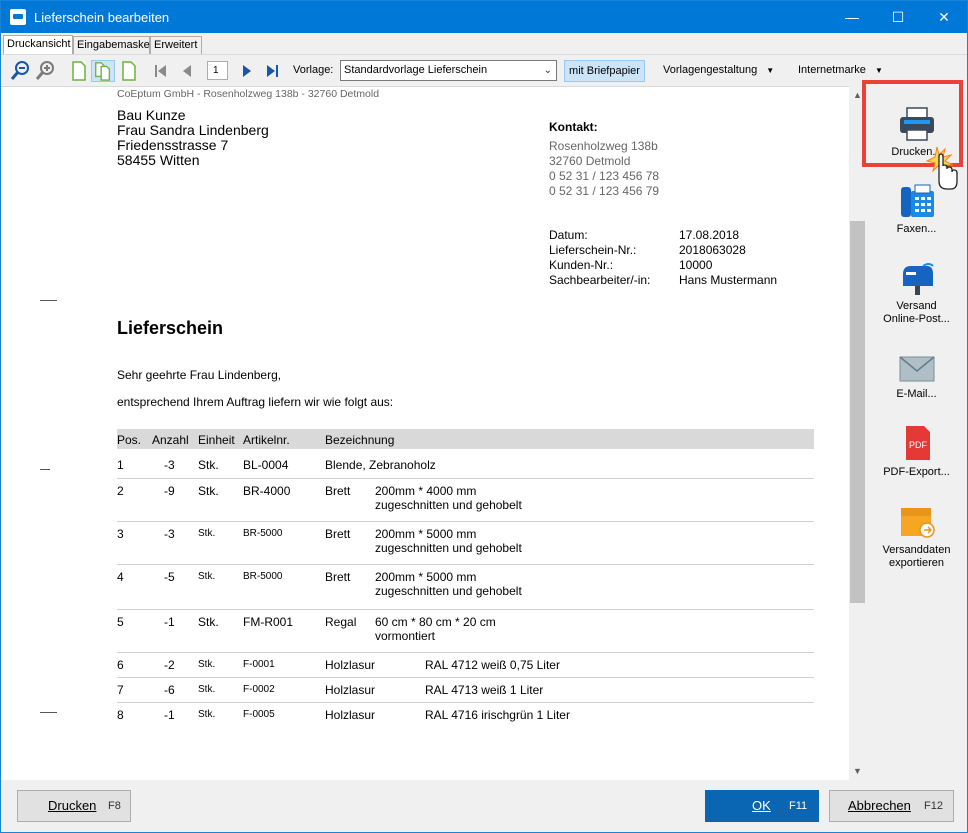 This screenshot has height=833, width=968. I want to click on column-header: Bezeichnung, so click(360, 440).